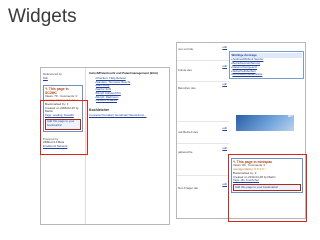 The height and width of the screenshot is (240, 320). What do you see at coordinates (185, 70) in the screenshot?
I see `main-line: Kunde des` at bounding box center [185, 70].